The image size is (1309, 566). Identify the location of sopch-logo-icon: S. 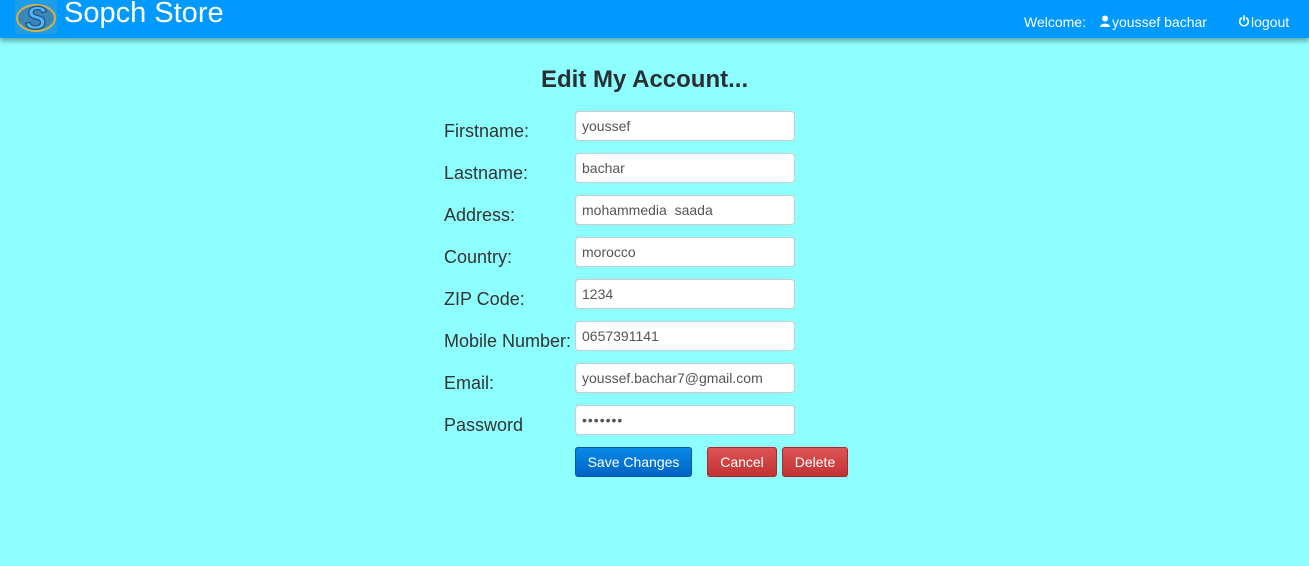
(36, 18).